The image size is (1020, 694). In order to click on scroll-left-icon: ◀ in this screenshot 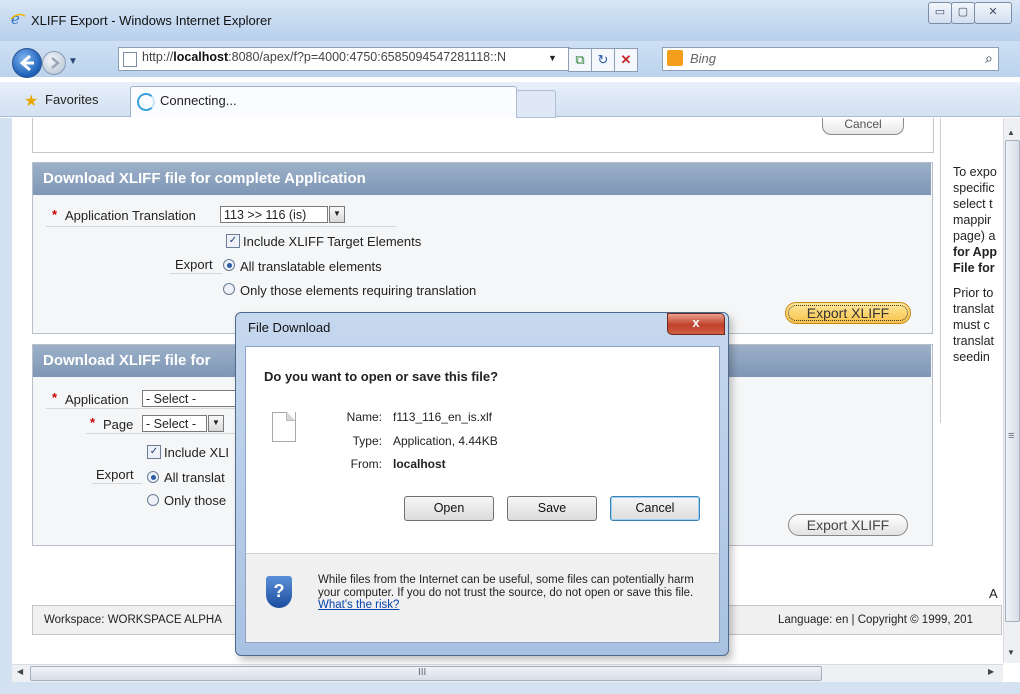, I will do `click(20, 671)`.